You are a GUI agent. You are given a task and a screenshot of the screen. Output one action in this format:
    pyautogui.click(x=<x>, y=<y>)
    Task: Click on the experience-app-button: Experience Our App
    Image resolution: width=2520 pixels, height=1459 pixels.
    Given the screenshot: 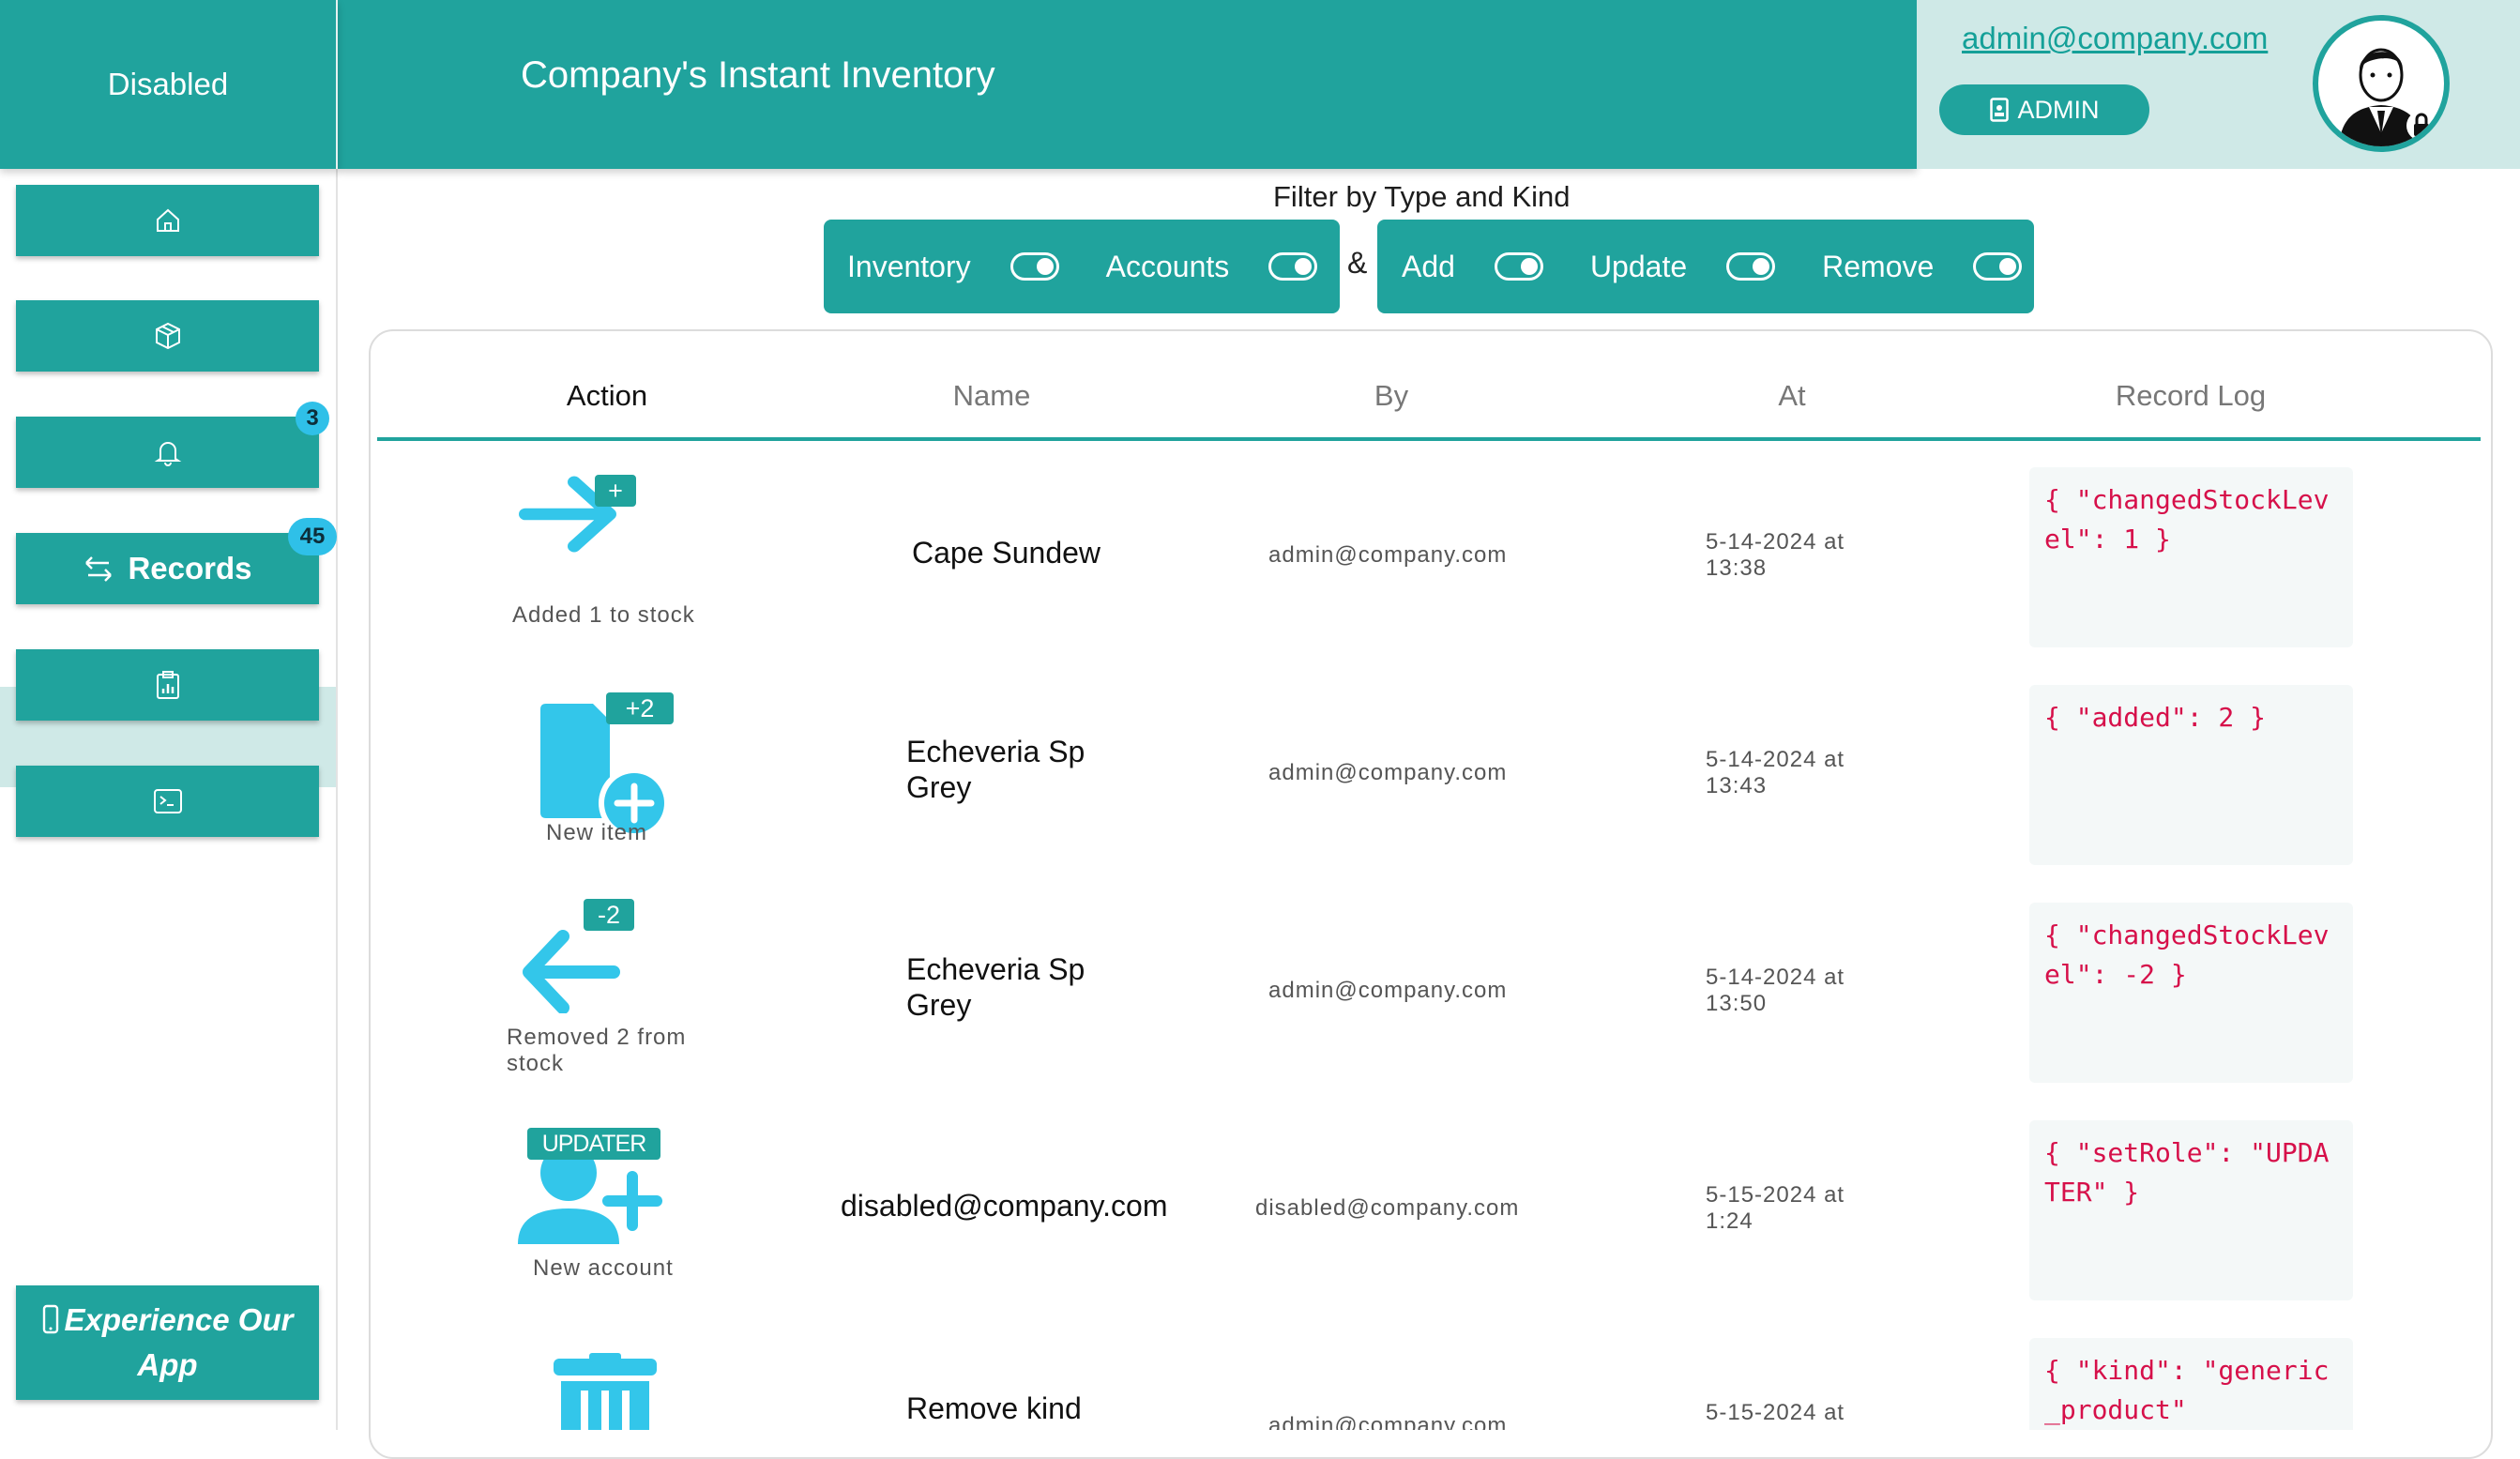 What is the action you would take?
    pyautogui.click(x=167, y=1342)
    